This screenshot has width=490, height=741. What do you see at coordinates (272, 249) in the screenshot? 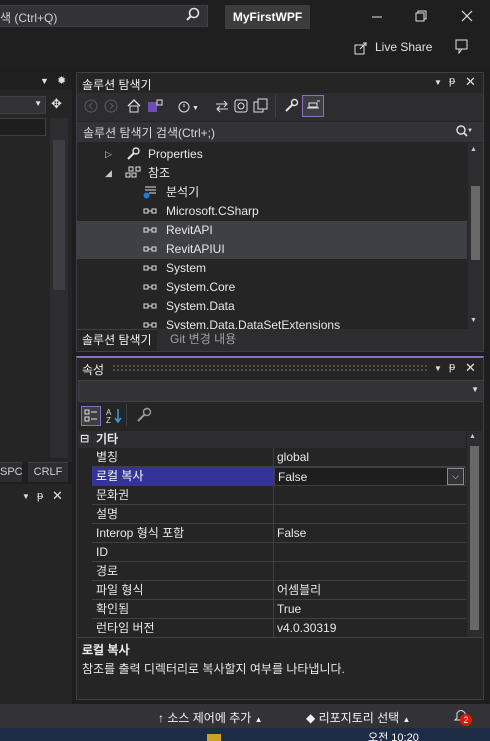
I see `tree-item: RevitAPIUI` at bounding box center [272, 249].